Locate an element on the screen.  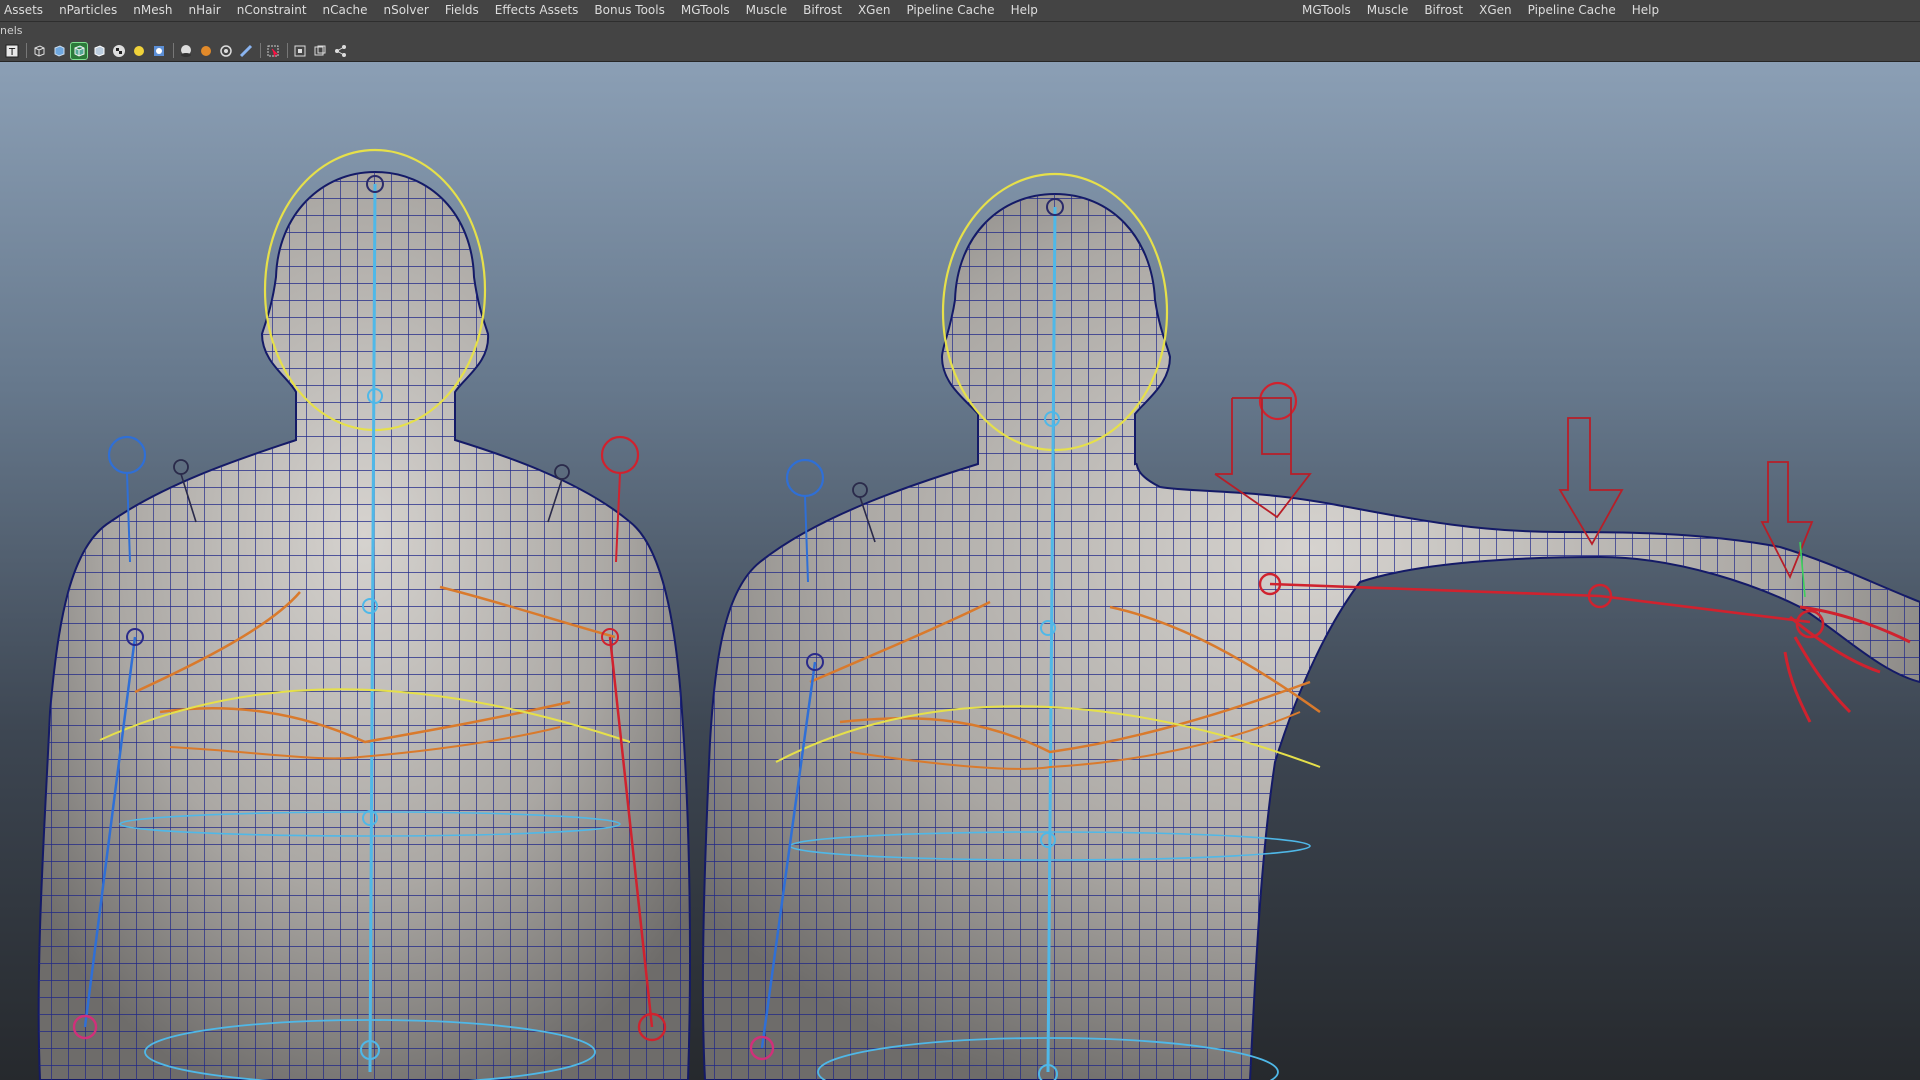
menu-assets: Assets is located at coordinates (25, 10).